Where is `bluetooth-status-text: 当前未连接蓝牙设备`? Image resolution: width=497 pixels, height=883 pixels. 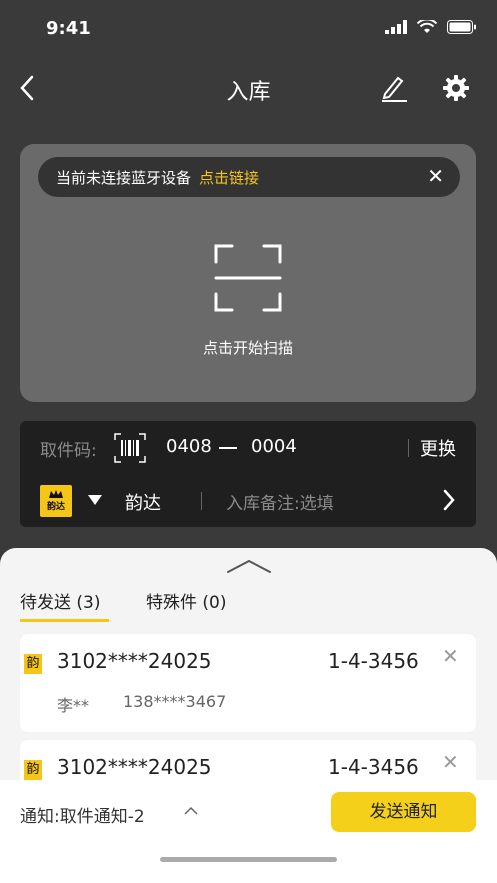 bluetooth-status-text: 当前未连接蓝牙设备 is located at coordinates (124, 178).